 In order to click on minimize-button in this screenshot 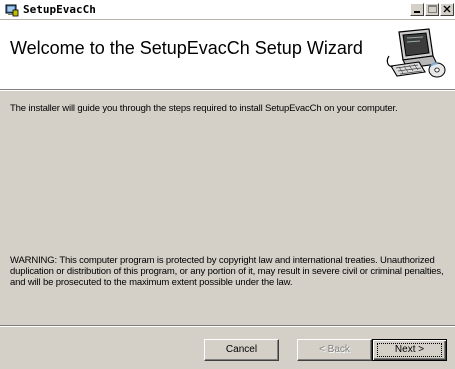, I will do `click(417, 9)`.